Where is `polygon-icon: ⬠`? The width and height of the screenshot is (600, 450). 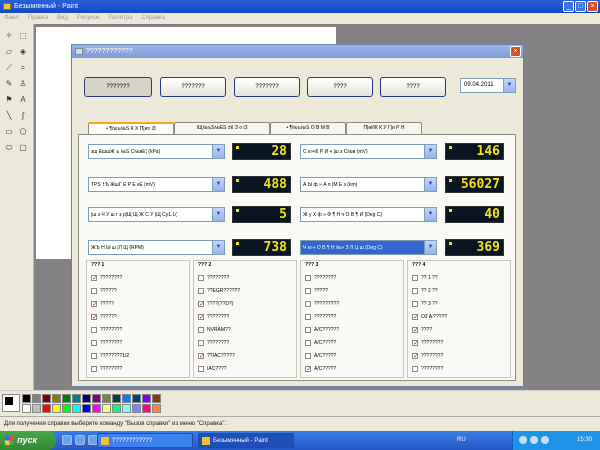
polygon-icon: ⬠ is located at coordinates (23, 132).